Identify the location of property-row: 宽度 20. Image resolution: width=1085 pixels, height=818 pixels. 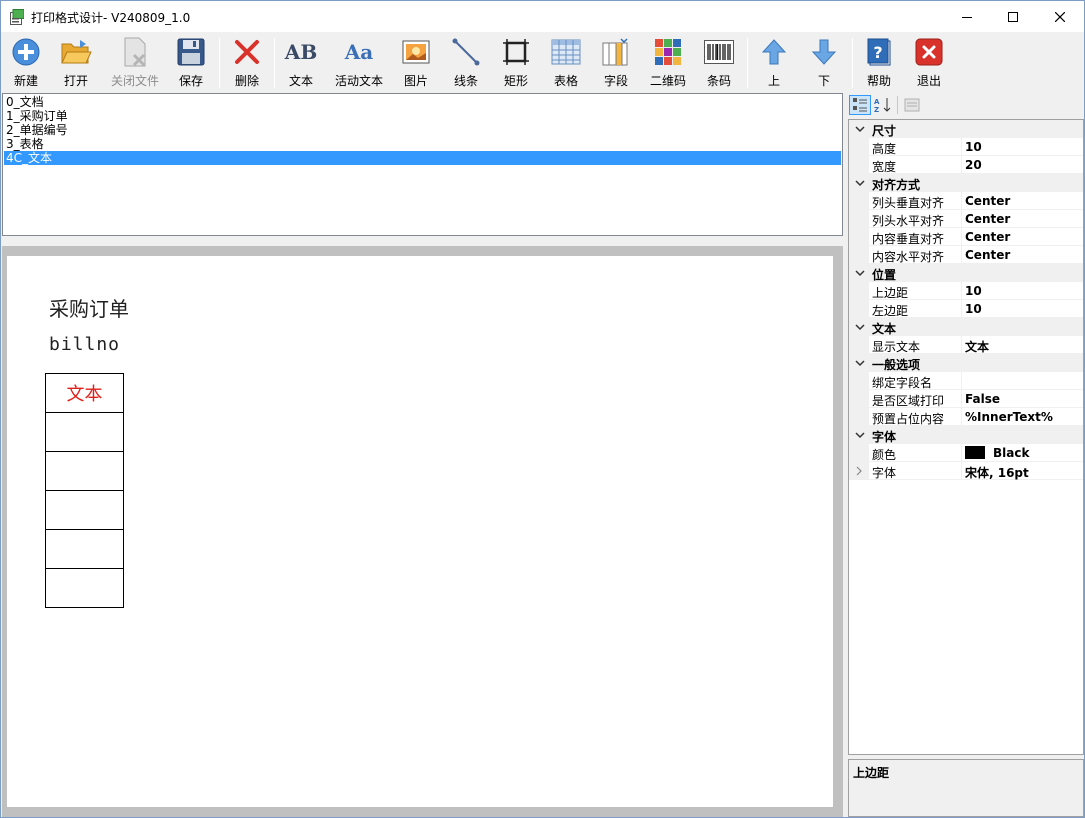
(966, 165).